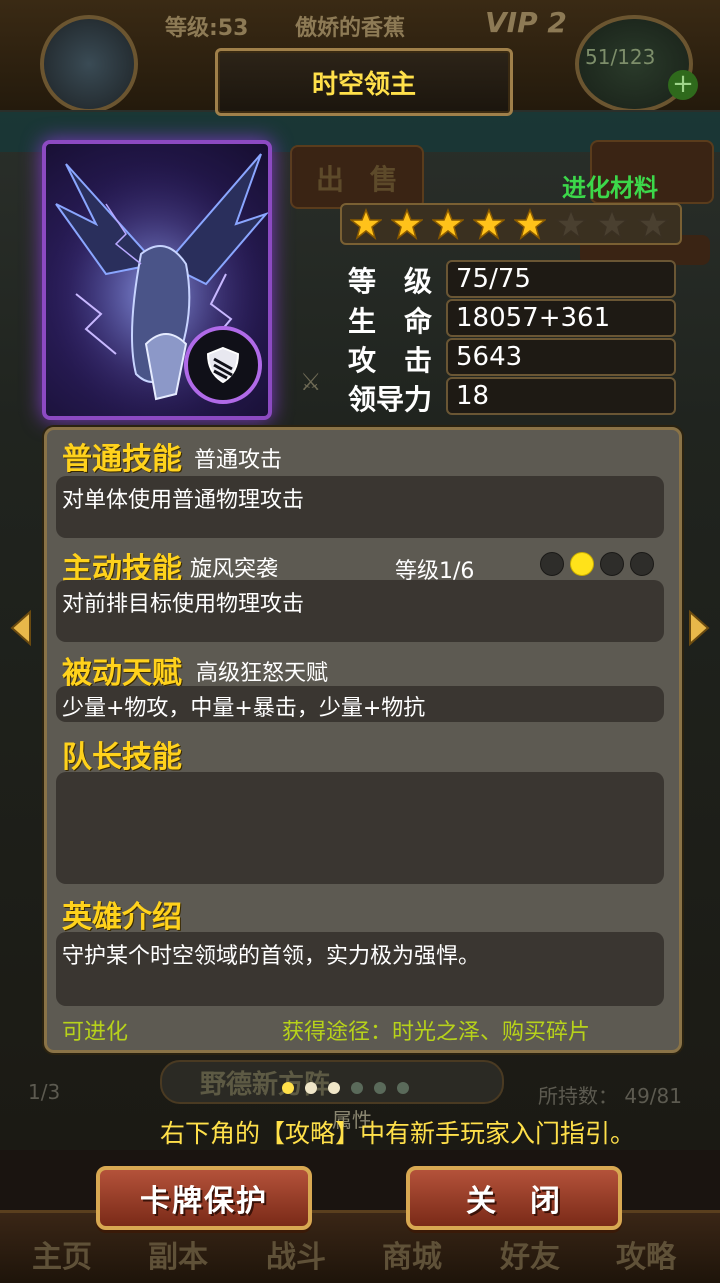  Describe the element at coordinates (207, 28) in the screenshot. I see `player-level: 等级:53` at that location.